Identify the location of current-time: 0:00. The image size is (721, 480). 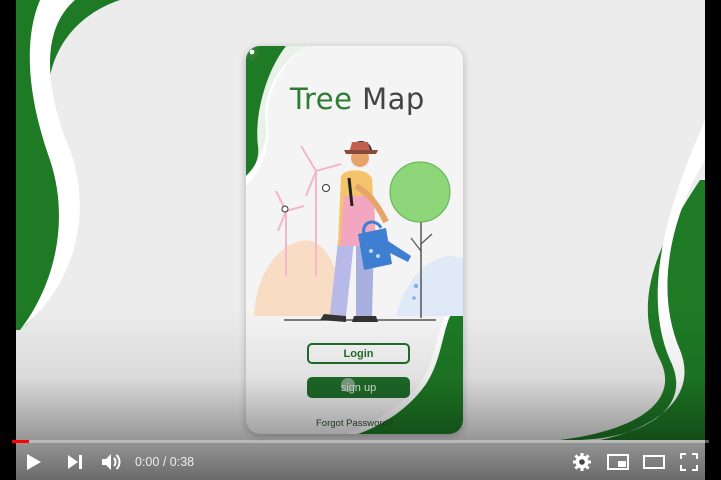
(147, 462).